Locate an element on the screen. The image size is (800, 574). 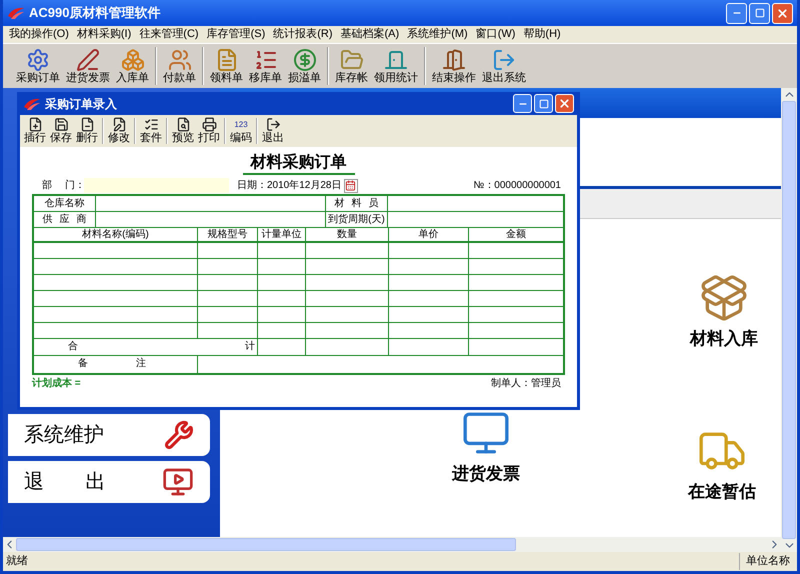
total-label: 合 is located at coordinates (73, 347).